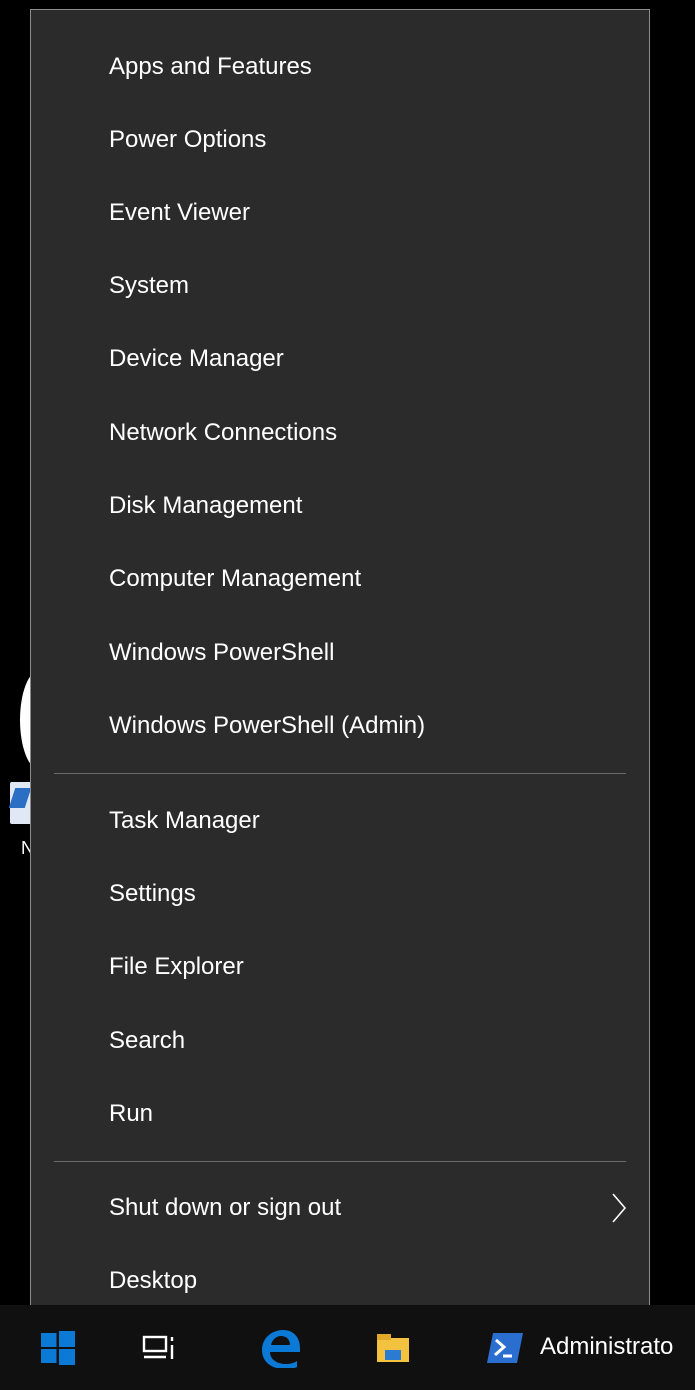  Describe the element at coordinates (152, 893) in the screenshot. I see `menu-item-label: Settings` at that location.